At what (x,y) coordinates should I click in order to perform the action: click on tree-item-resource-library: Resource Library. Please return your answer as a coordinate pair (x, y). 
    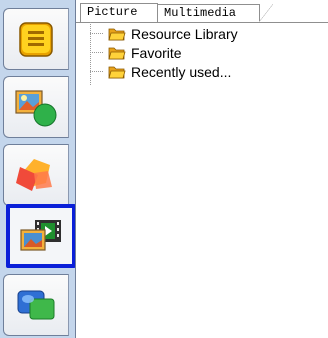
    Looking at the image, I should click on (205, 33).